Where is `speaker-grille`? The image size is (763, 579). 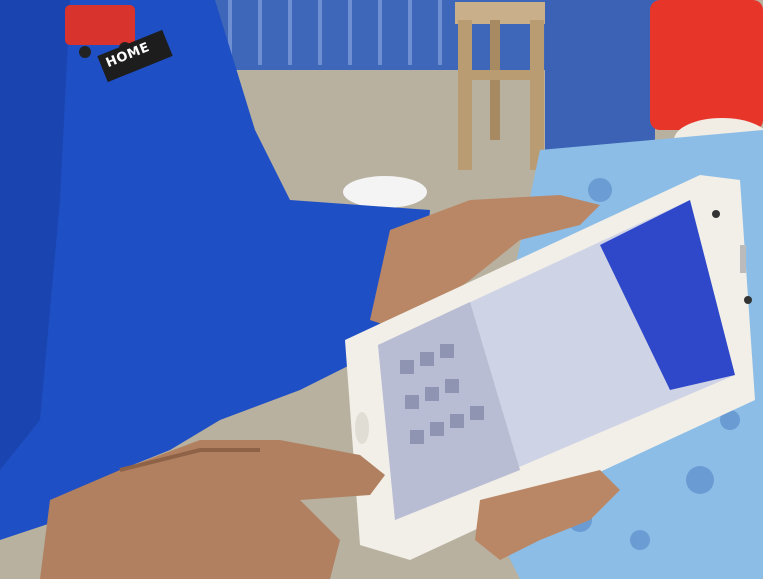 speaker-grille is located at coordinates (743, 259).